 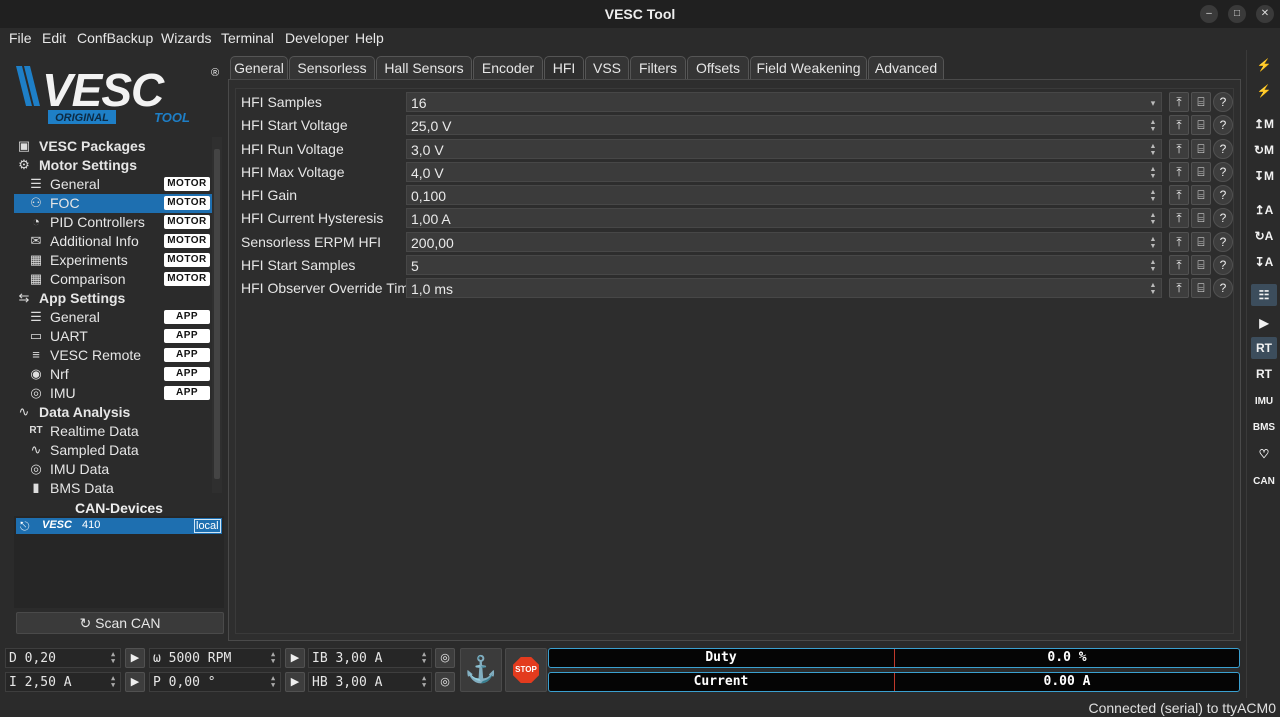 What do you see at coordinates (445, 682) in the screenshot?
I see `set-handbrake-button: ◎` at bounding box center [445, 682].